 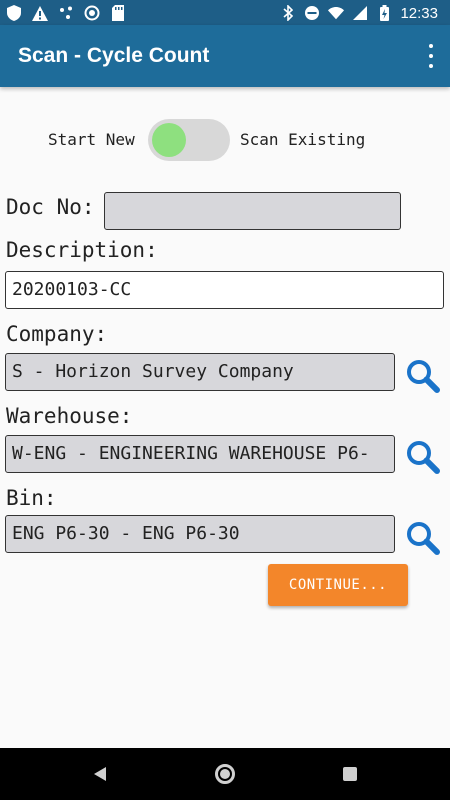 I want to click on warehouse-search-icon, so click(x=423, y=457).